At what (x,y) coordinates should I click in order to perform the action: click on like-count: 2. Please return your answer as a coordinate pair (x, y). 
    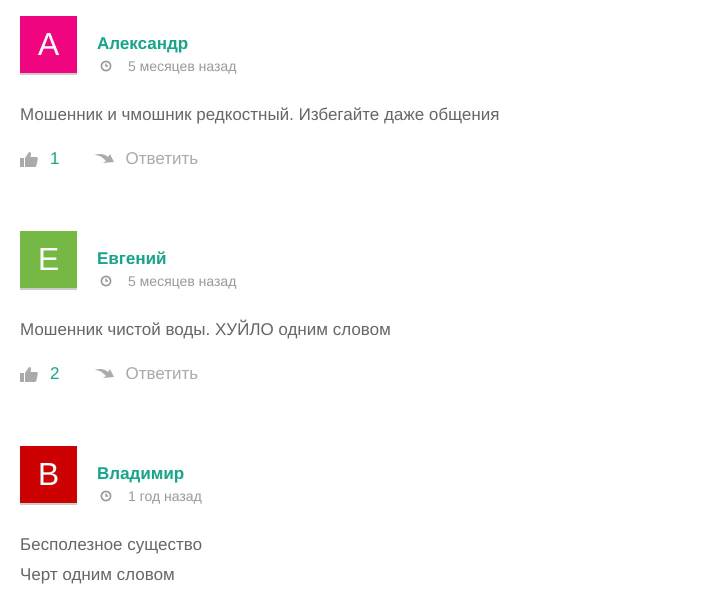
    Looking at the image, I should click on (55, 374).